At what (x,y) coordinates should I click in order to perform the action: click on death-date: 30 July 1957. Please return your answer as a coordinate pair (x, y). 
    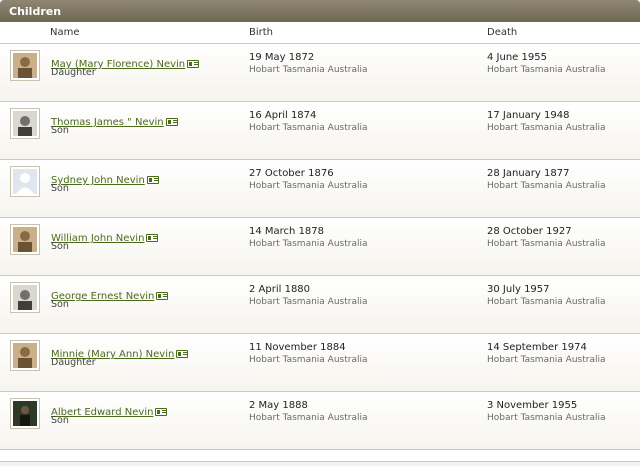
    Looking at the image, I should click on (518, 289).